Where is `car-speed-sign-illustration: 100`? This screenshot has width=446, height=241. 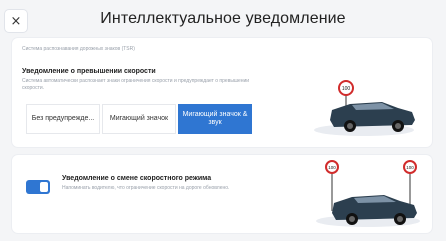 car-speed-sign-illustration: 100 is located at coordinates (364, 108).